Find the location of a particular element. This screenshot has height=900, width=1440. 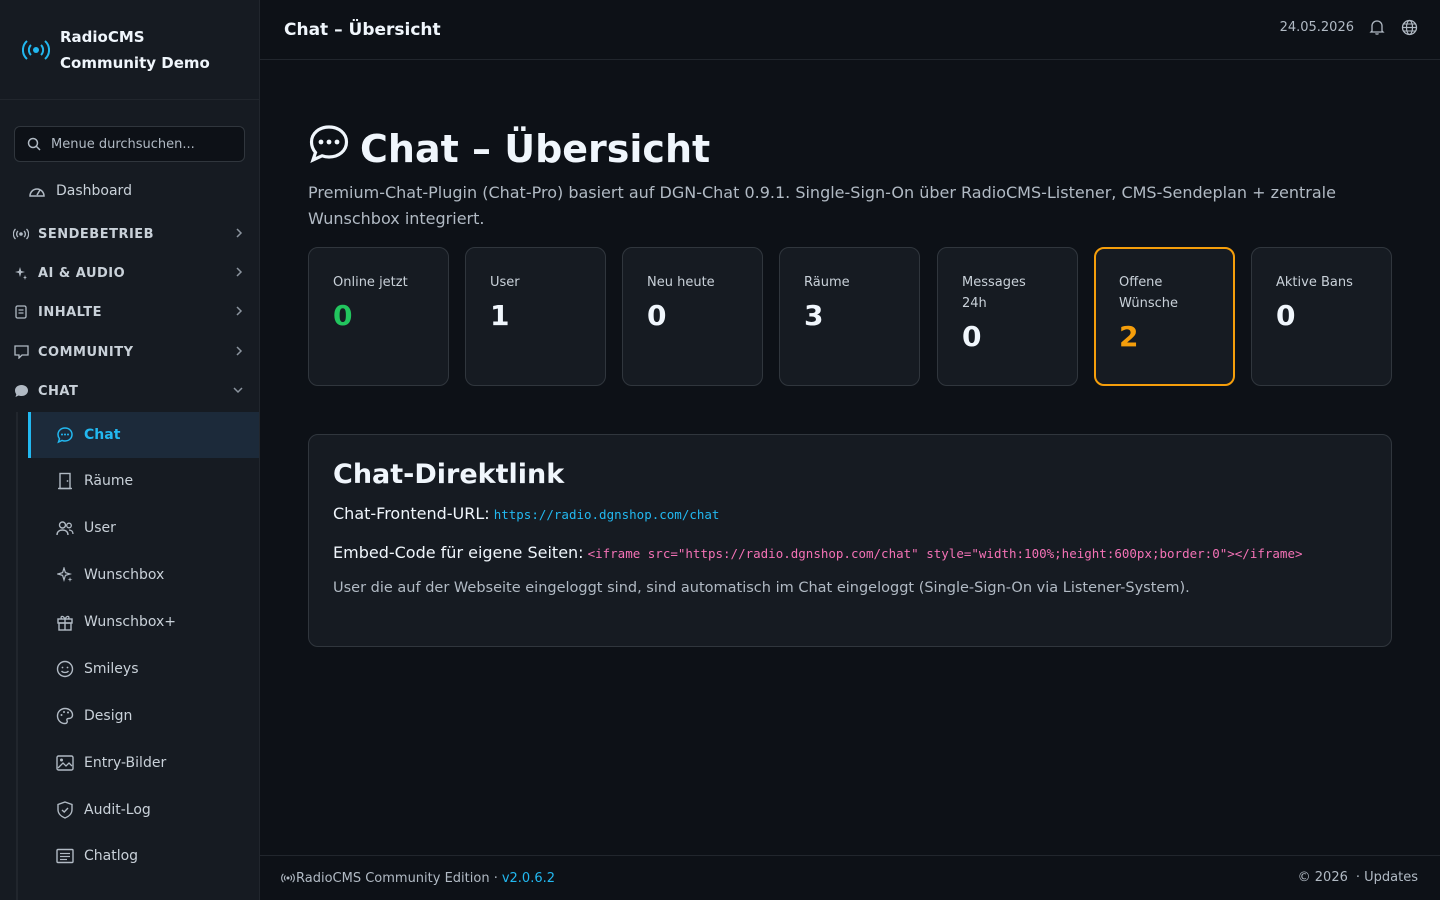

stat-label: Online jetzt is located at coordinates (370, 282).